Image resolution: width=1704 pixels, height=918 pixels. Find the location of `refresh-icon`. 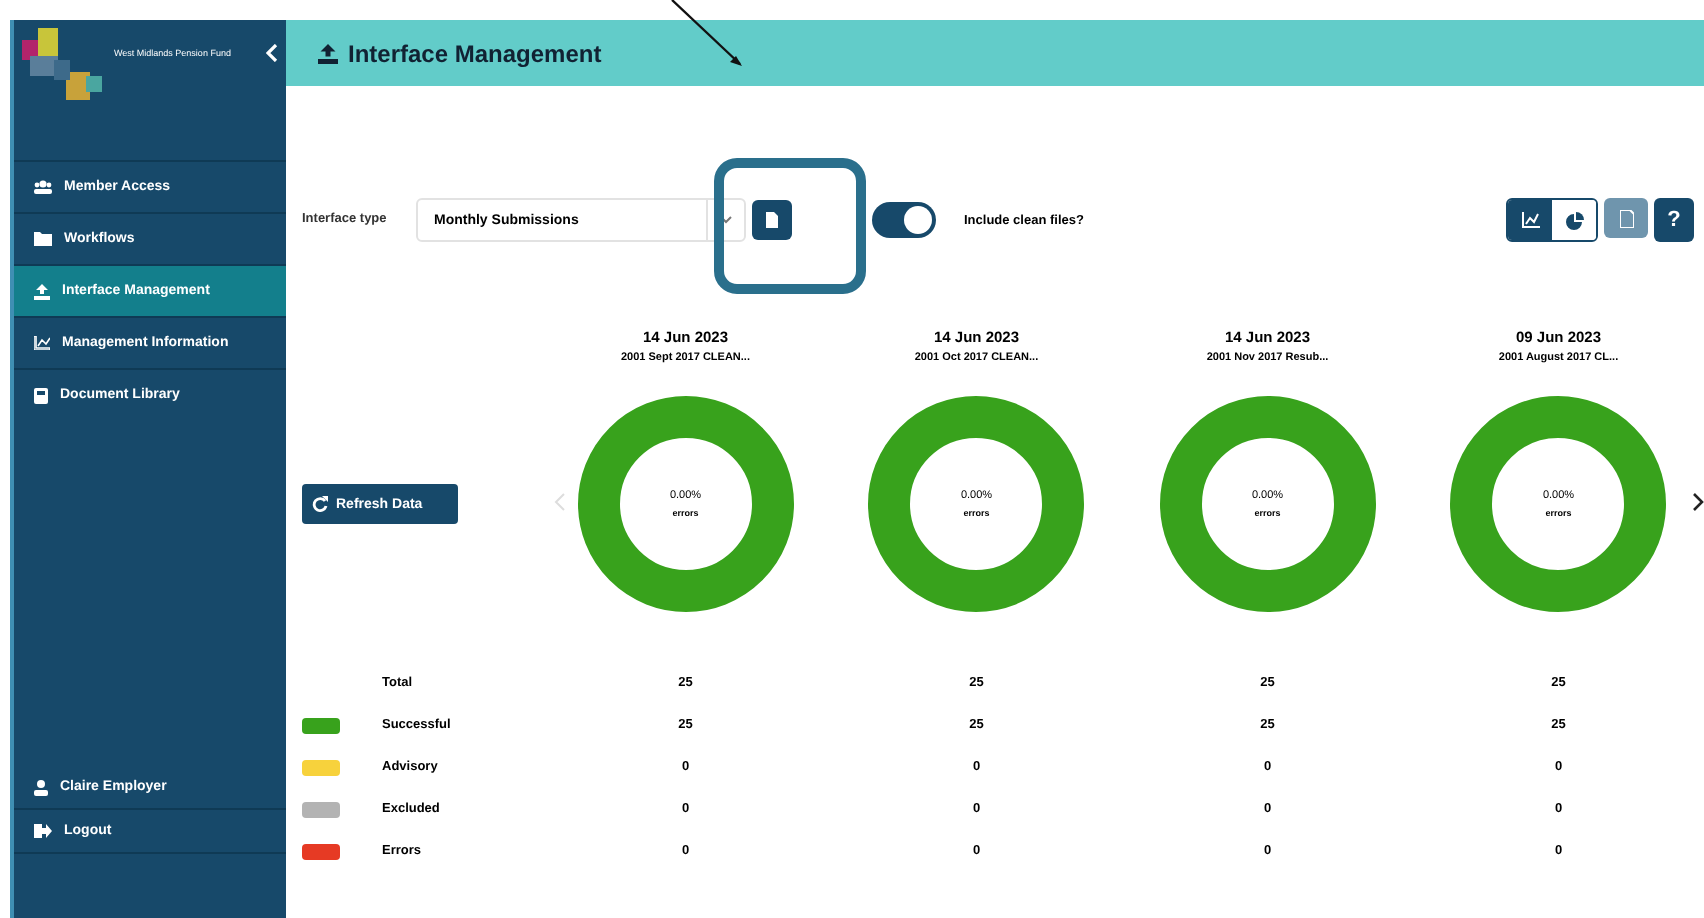

refresh-icon is located at coordinates (320, 504).